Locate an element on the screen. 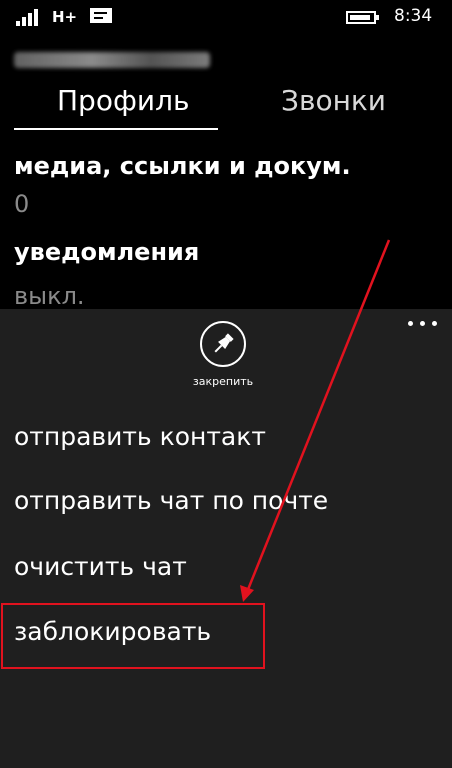 This screenshot has width=452, height=768. pin-button is located at coordinates (223, 344).